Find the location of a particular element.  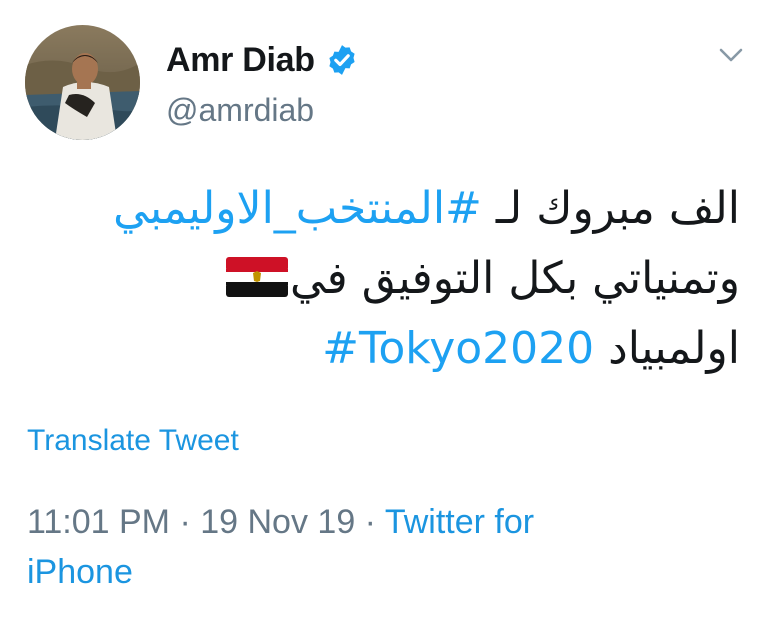

tweet-source-part: Twitter for is located at coordinates (459, 522).